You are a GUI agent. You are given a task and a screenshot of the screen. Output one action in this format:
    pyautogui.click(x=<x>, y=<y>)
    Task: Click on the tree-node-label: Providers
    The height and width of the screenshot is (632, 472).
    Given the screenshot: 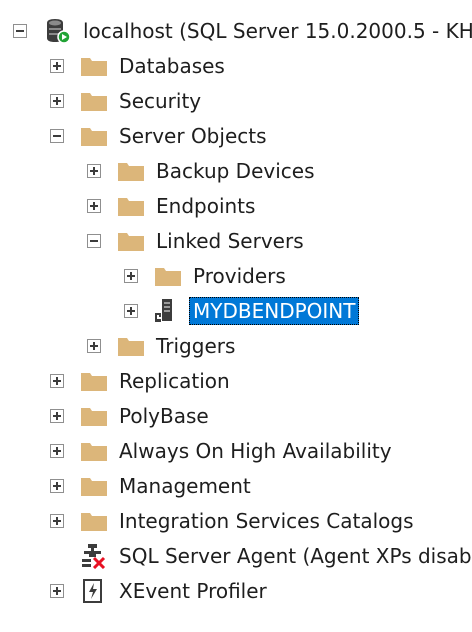 What is the action you would take?
    pyautogui.click(x=239, y=276)
    